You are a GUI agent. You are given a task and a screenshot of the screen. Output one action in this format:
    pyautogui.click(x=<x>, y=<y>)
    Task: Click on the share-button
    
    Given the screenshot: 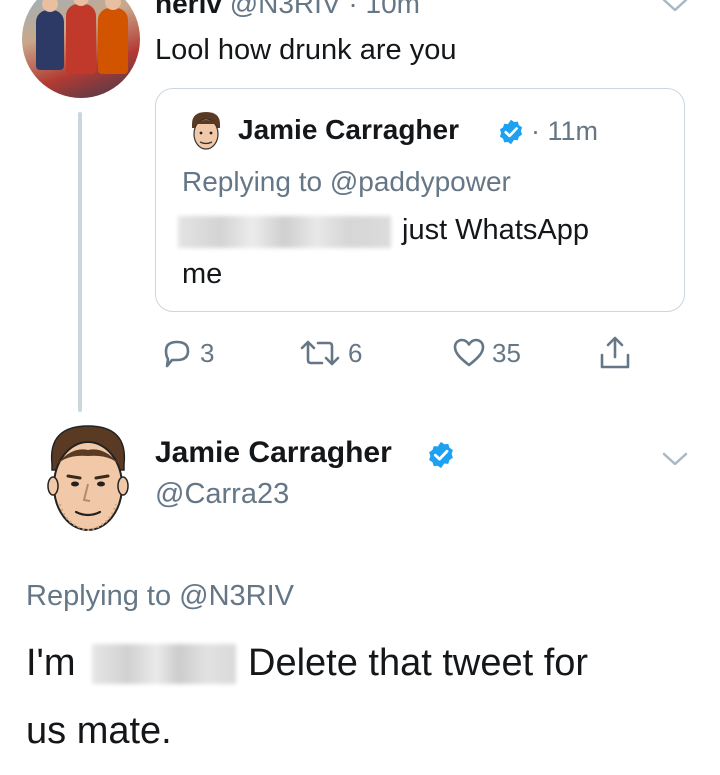 What is the action you would take?
    pyautogui.click(x=615, y=353)
    